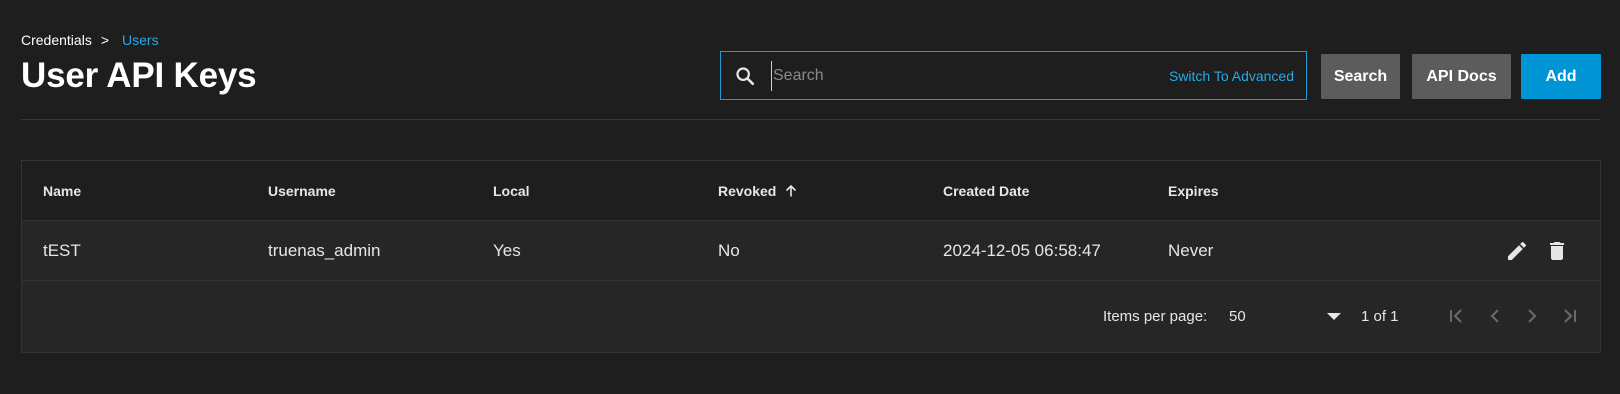 Image resolution: width=1620 pixels, height=394 pixels. I want to click on dropdown-arrow-icon, so click(1334, 316).